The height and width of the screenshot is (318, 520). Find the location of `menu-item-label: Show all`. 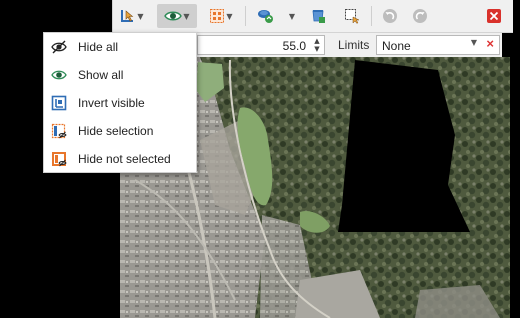

menu-item-label: Show all is located at coordinates (101, 75).